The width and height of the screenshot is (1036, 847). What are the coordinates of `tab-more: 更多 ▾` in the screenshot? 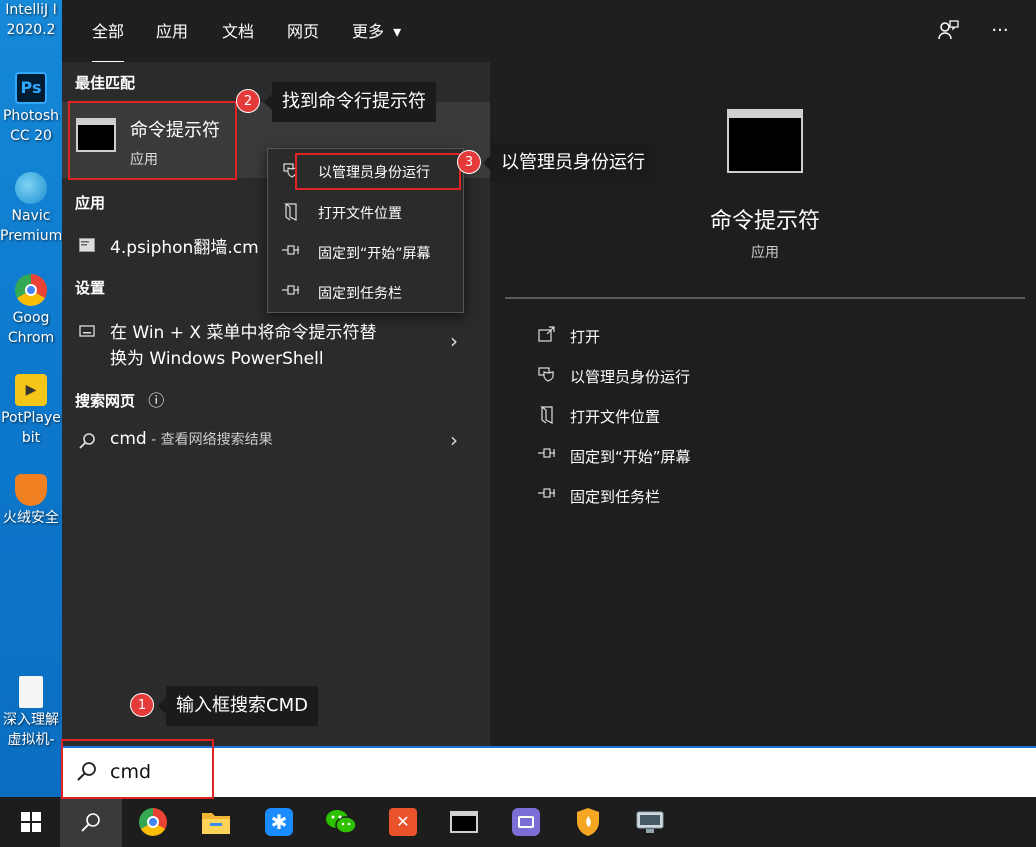 It's located at (376, 30).